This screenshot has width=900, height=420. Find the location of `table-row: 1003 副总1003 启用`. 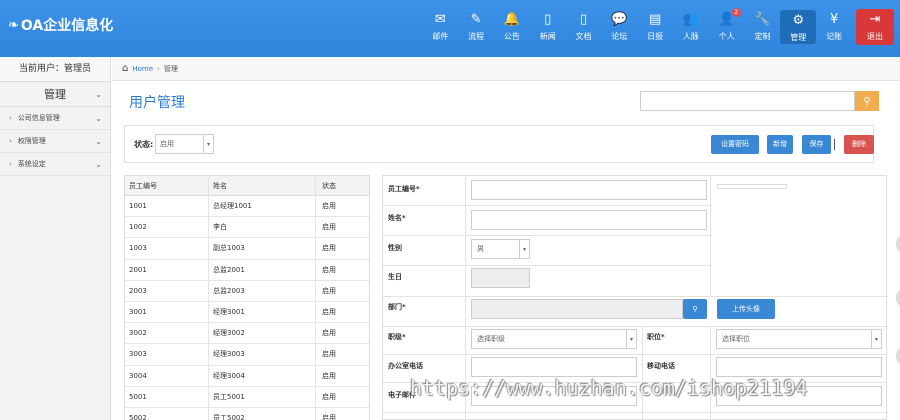

table-row: 1003 副总1003 启用 is located at coordinates (247, 249).